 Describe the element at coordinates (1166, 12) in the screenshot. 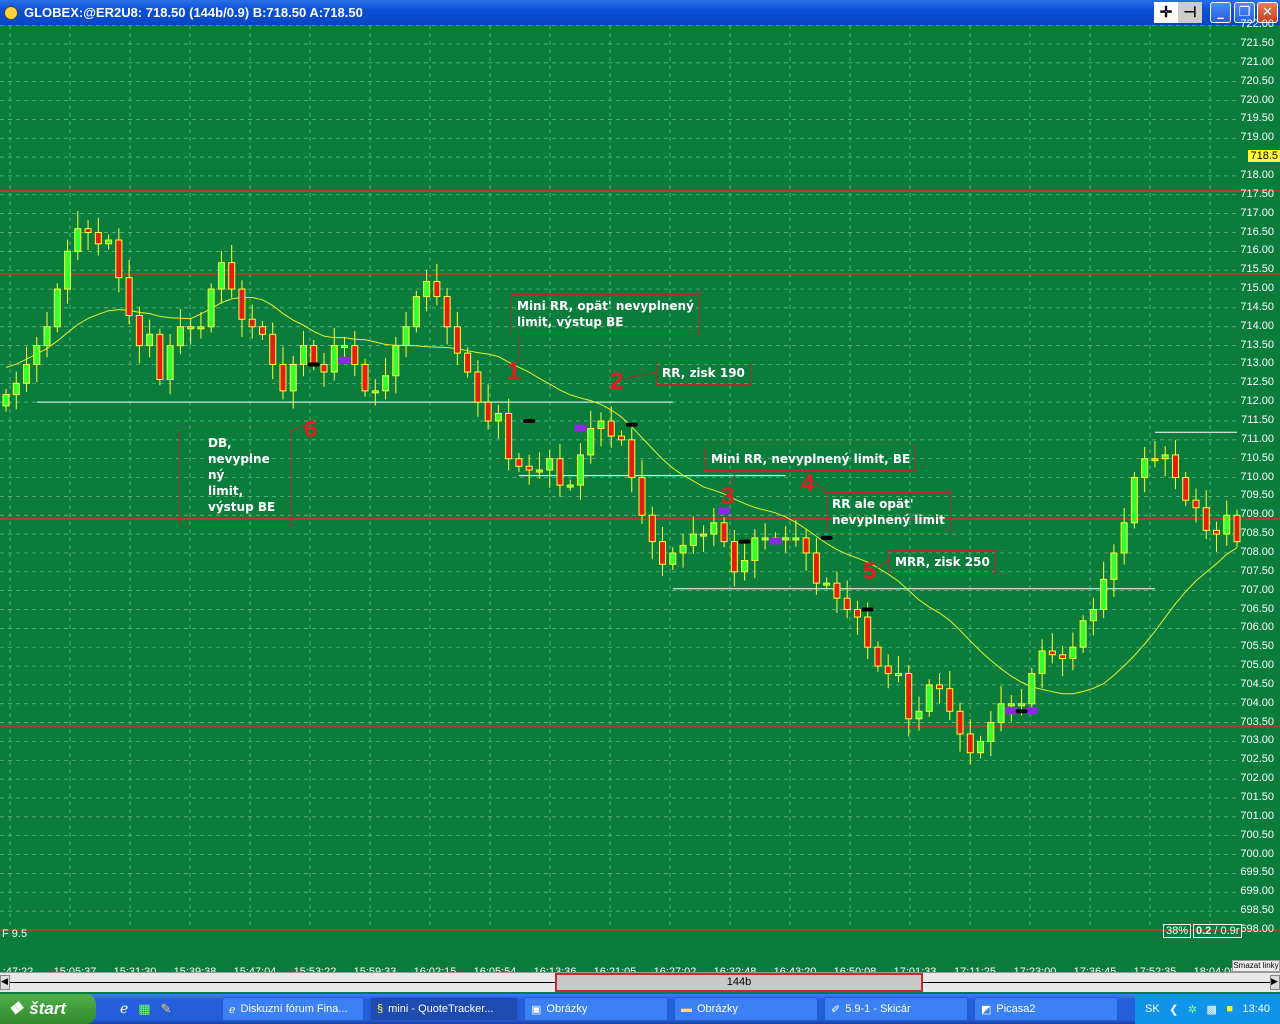

I see `crosshair-icon: ✛` at that location.